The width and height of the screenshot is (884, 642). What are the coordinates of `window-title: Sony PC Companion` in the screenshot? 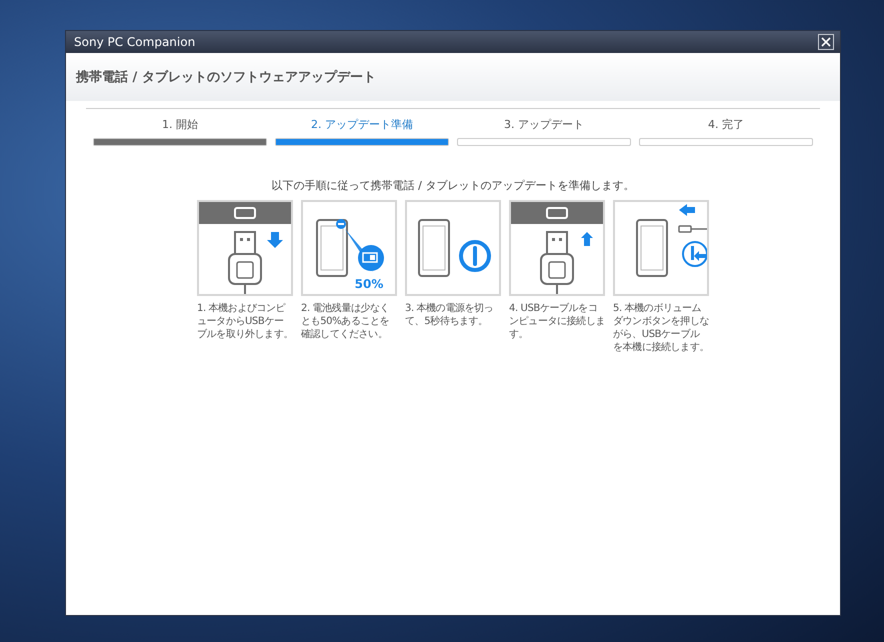 It's located at (135, 42).